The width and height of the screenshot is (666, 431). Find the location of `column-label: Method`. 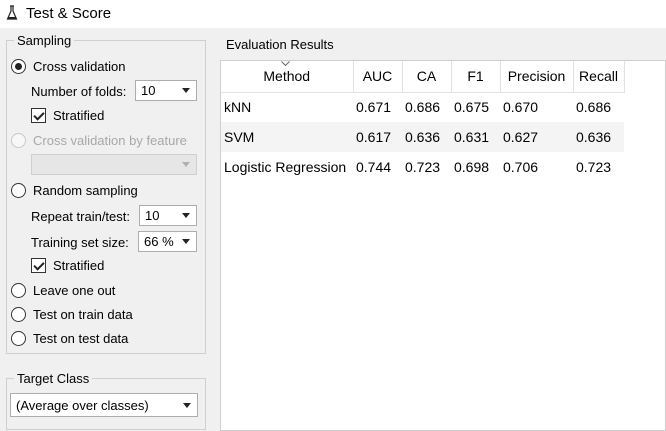

column-label: Method is located at coordinates (287, 76).